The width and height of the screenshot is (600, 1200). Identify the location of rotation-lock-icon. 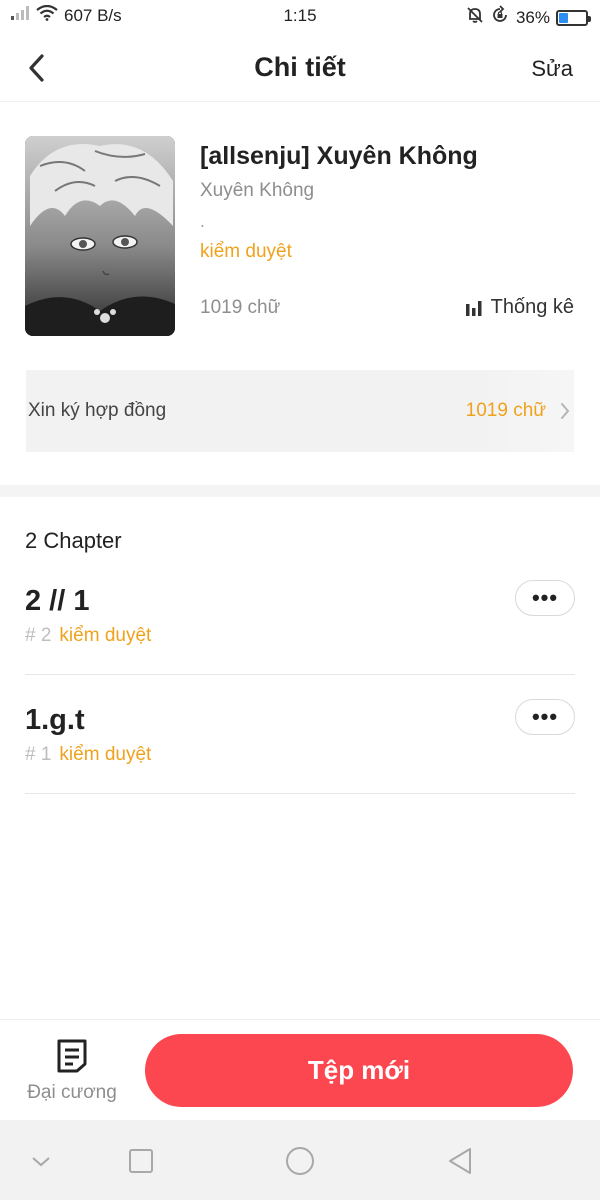
(500, 17).